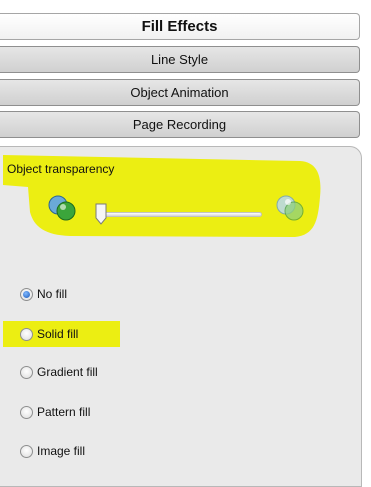  I want to click on transparency-label: Object transparency, so click(61, 169).